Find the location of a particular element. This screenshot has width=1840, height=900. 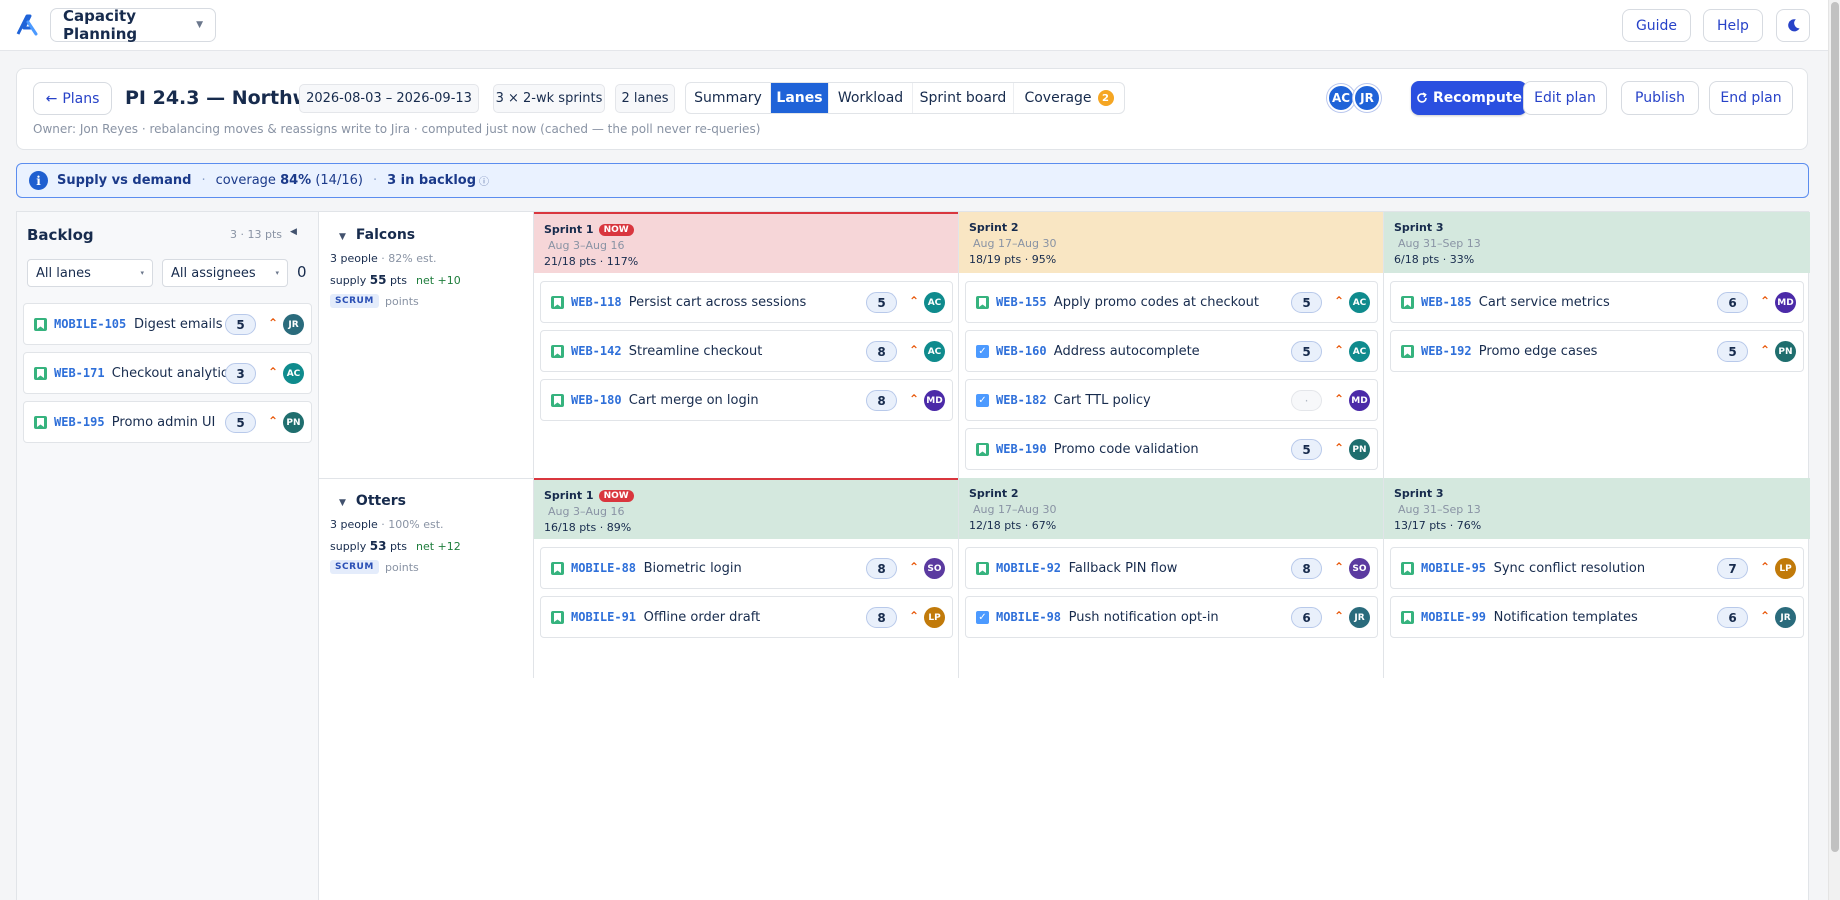

end-plan-button: End plan is located at coordinates (1751, 98).